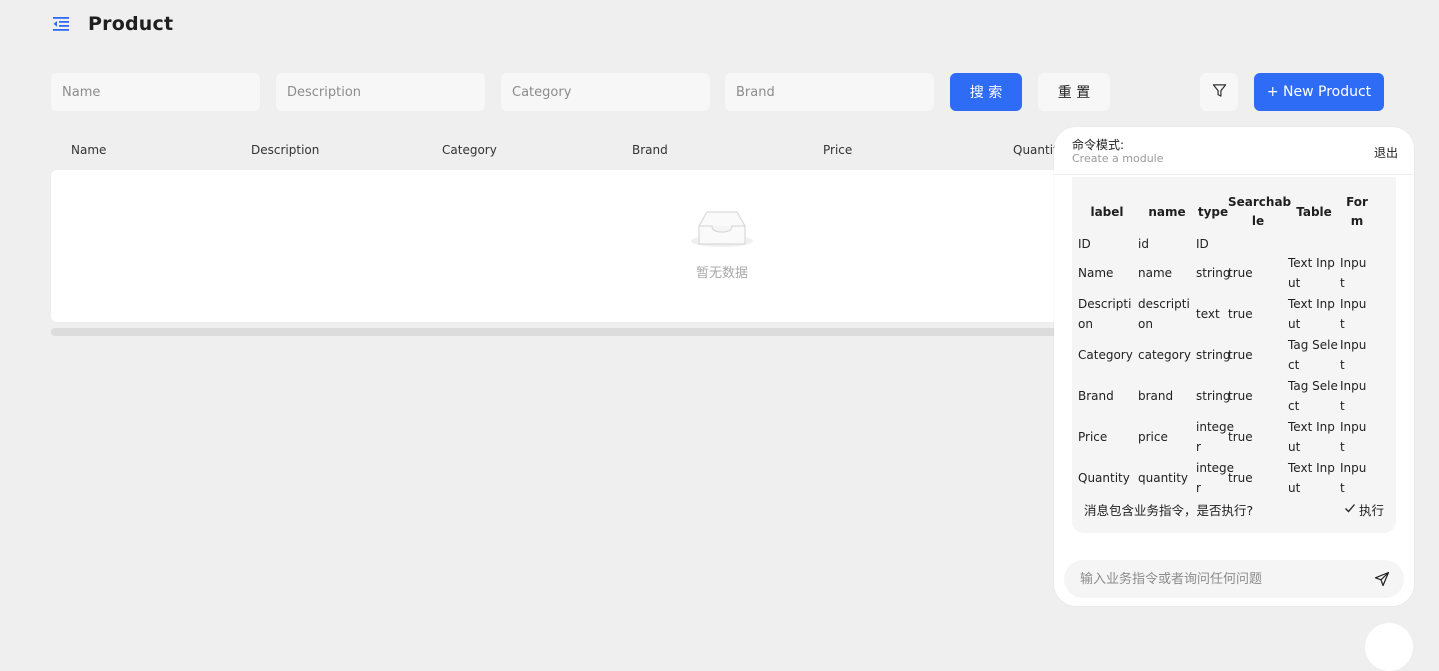 The height and width of the screenshot is (671, 1439). I want to click on floating-assistant-button, so click(1389, 647).